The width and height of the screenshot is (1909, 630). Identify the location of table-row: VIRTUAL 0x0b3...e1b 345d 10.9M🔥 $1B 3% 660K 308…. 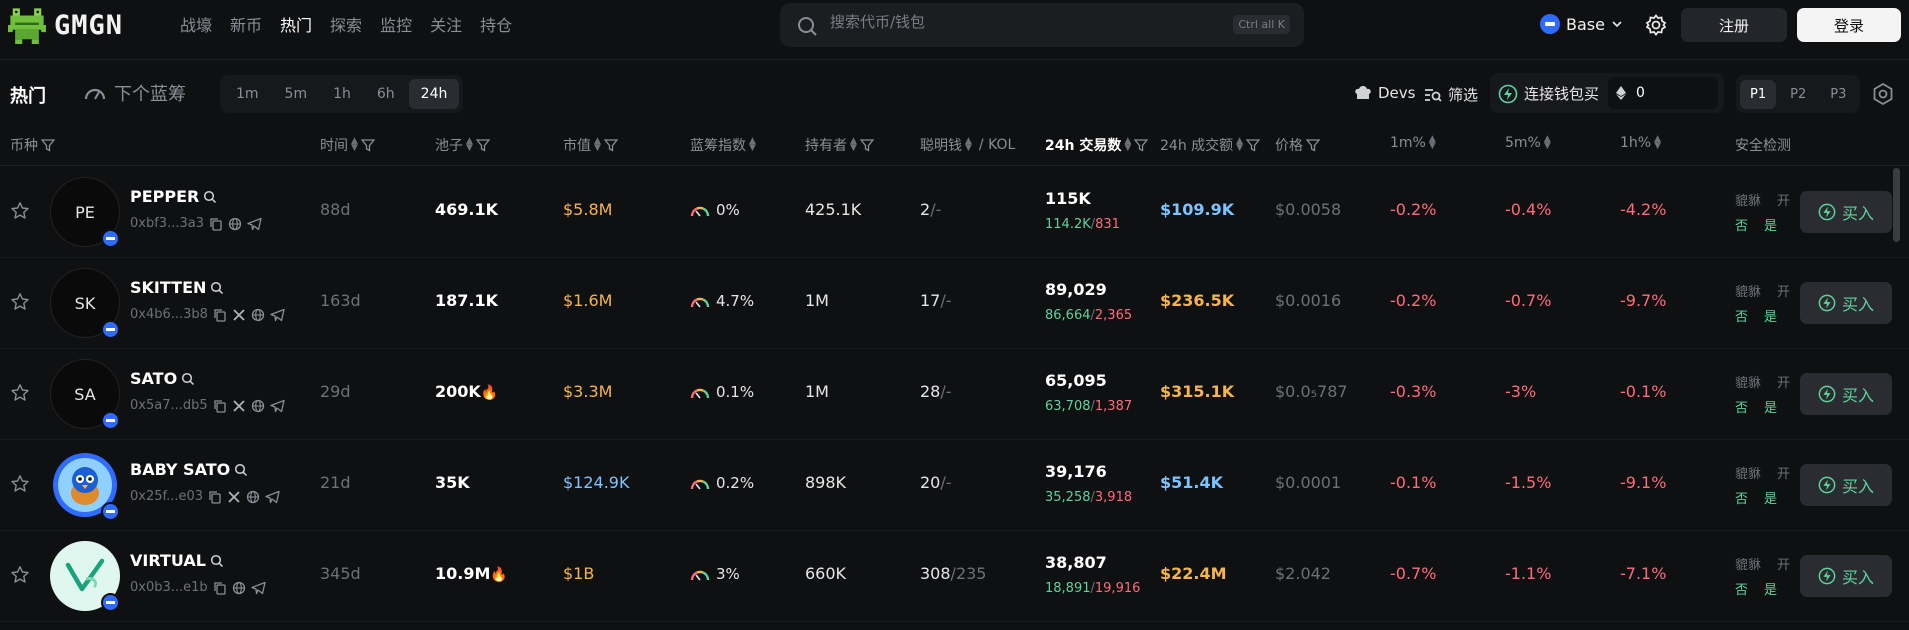
(954, 576).